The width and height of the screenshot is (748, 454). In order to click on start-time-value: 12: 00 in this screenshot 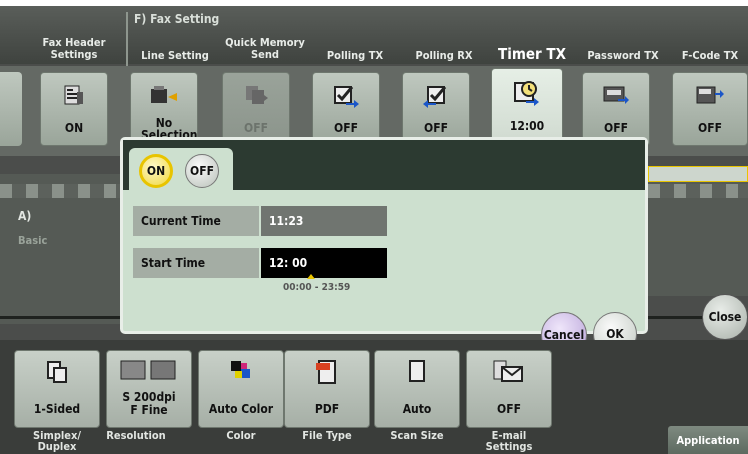, I will do `click(288, 263)`.